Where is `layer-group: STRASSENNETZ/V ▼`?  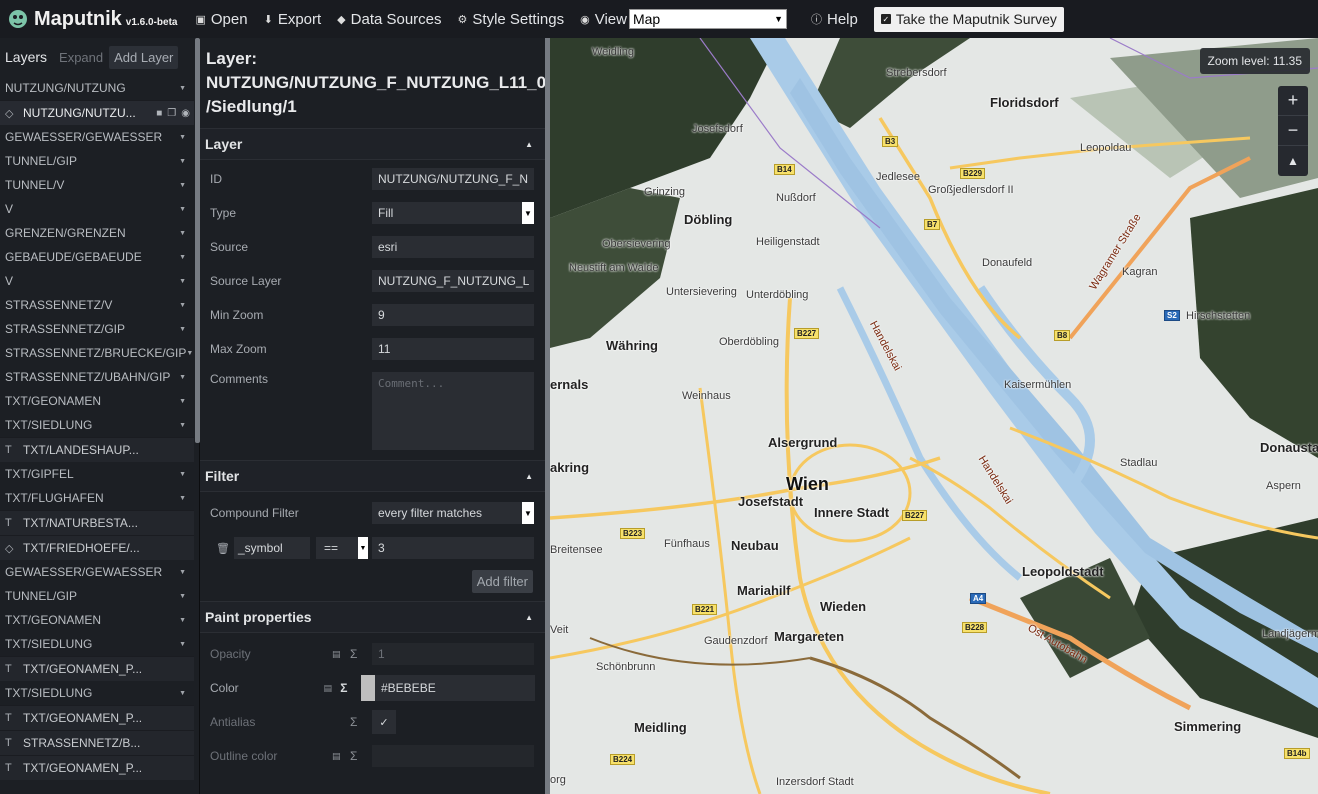
layer-group: STRASSENNETZ/V ▼ is located at coordinates (97, 305).